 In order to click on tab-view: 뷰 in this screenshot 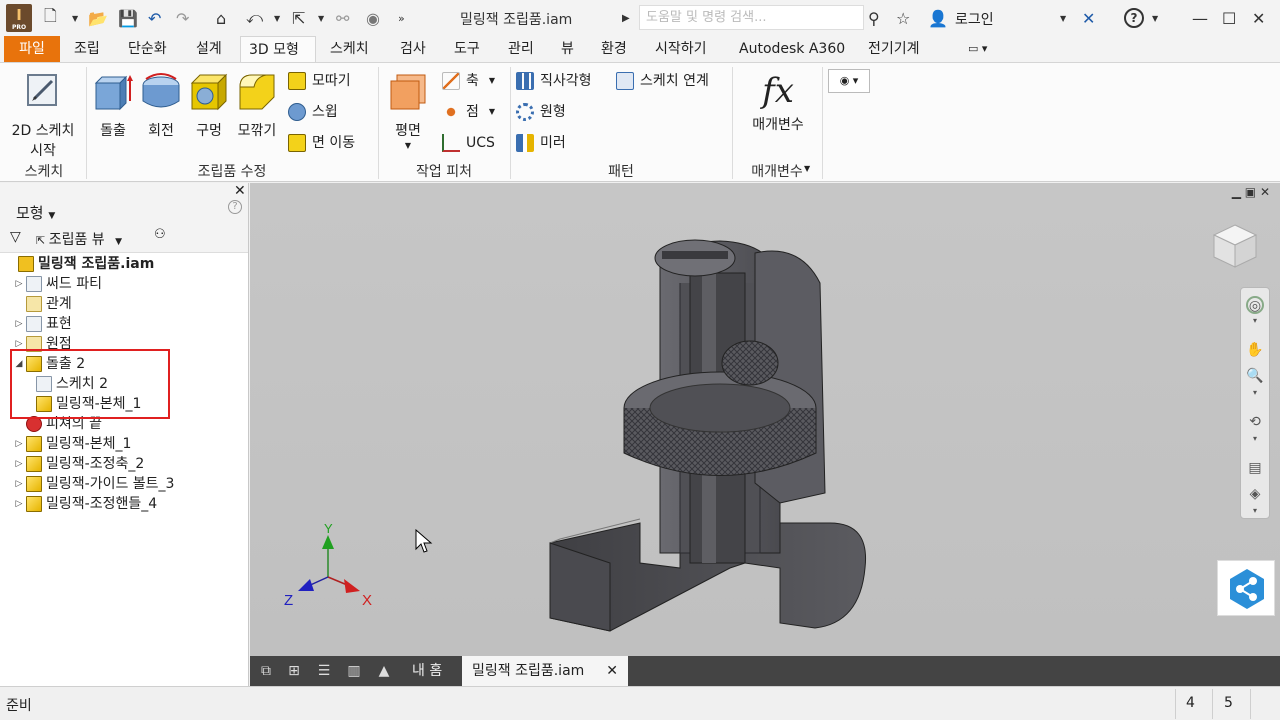, I will do `click(567, 49)`.